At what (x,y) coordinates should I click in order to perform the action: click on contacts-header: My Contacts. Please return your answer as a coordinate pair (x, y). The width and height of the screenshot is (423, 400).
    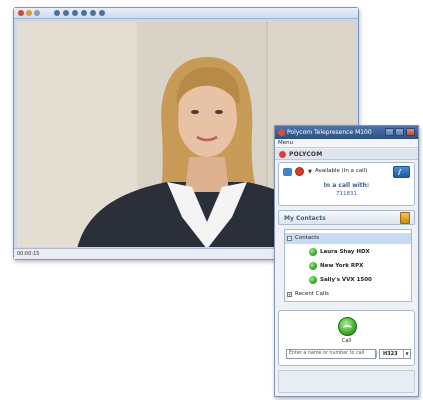
    Looking at the image, I should click on (346, 217).